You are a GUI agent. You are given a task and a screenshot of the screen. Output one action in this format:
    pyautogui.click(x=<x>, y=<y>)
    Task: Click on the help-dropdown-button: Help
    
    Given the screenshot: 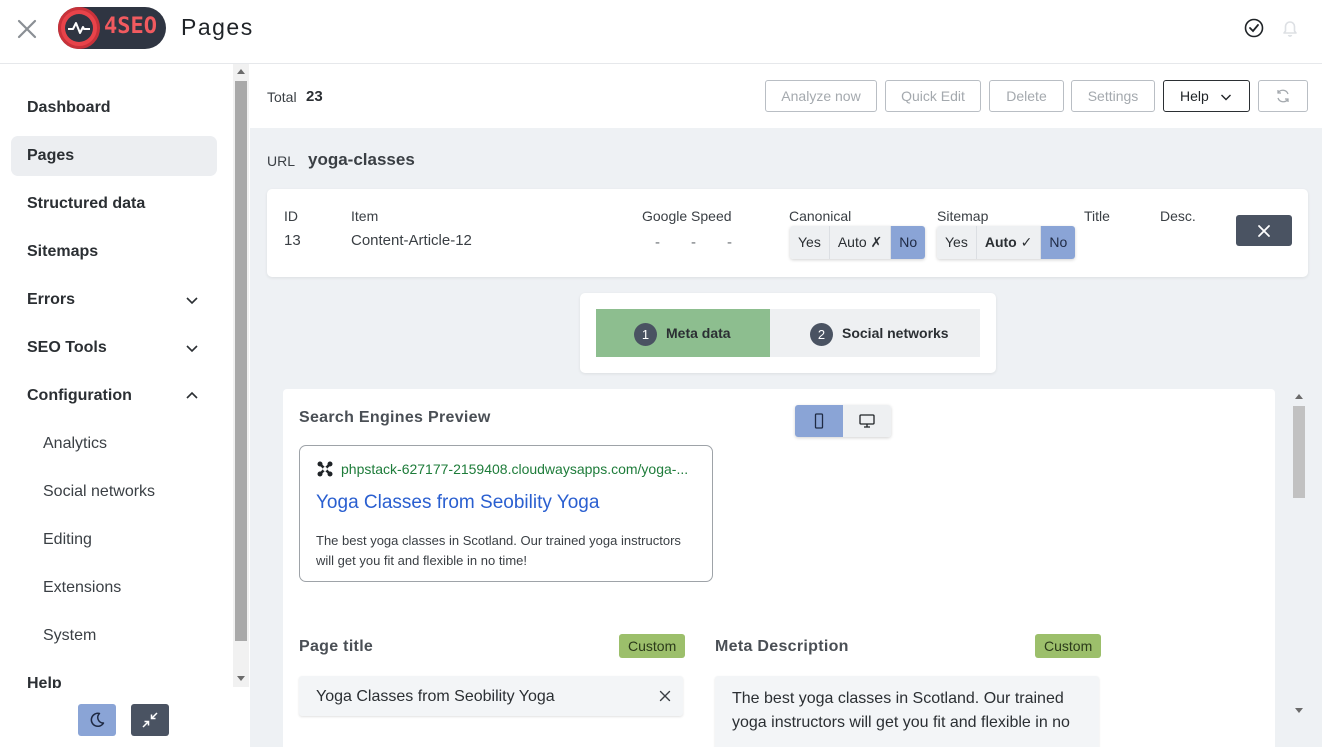 What is the action you would take?
    pyautogui.click(x=1206, y=96)
    